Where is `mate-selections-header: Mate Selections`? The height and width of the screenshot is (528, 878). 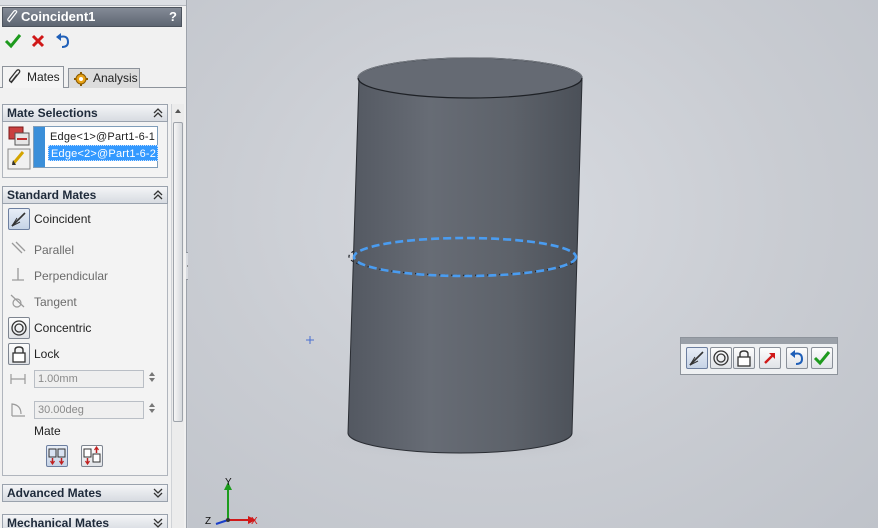 mate-selections-header: Mate Selections is located at coordinates (85, 113).